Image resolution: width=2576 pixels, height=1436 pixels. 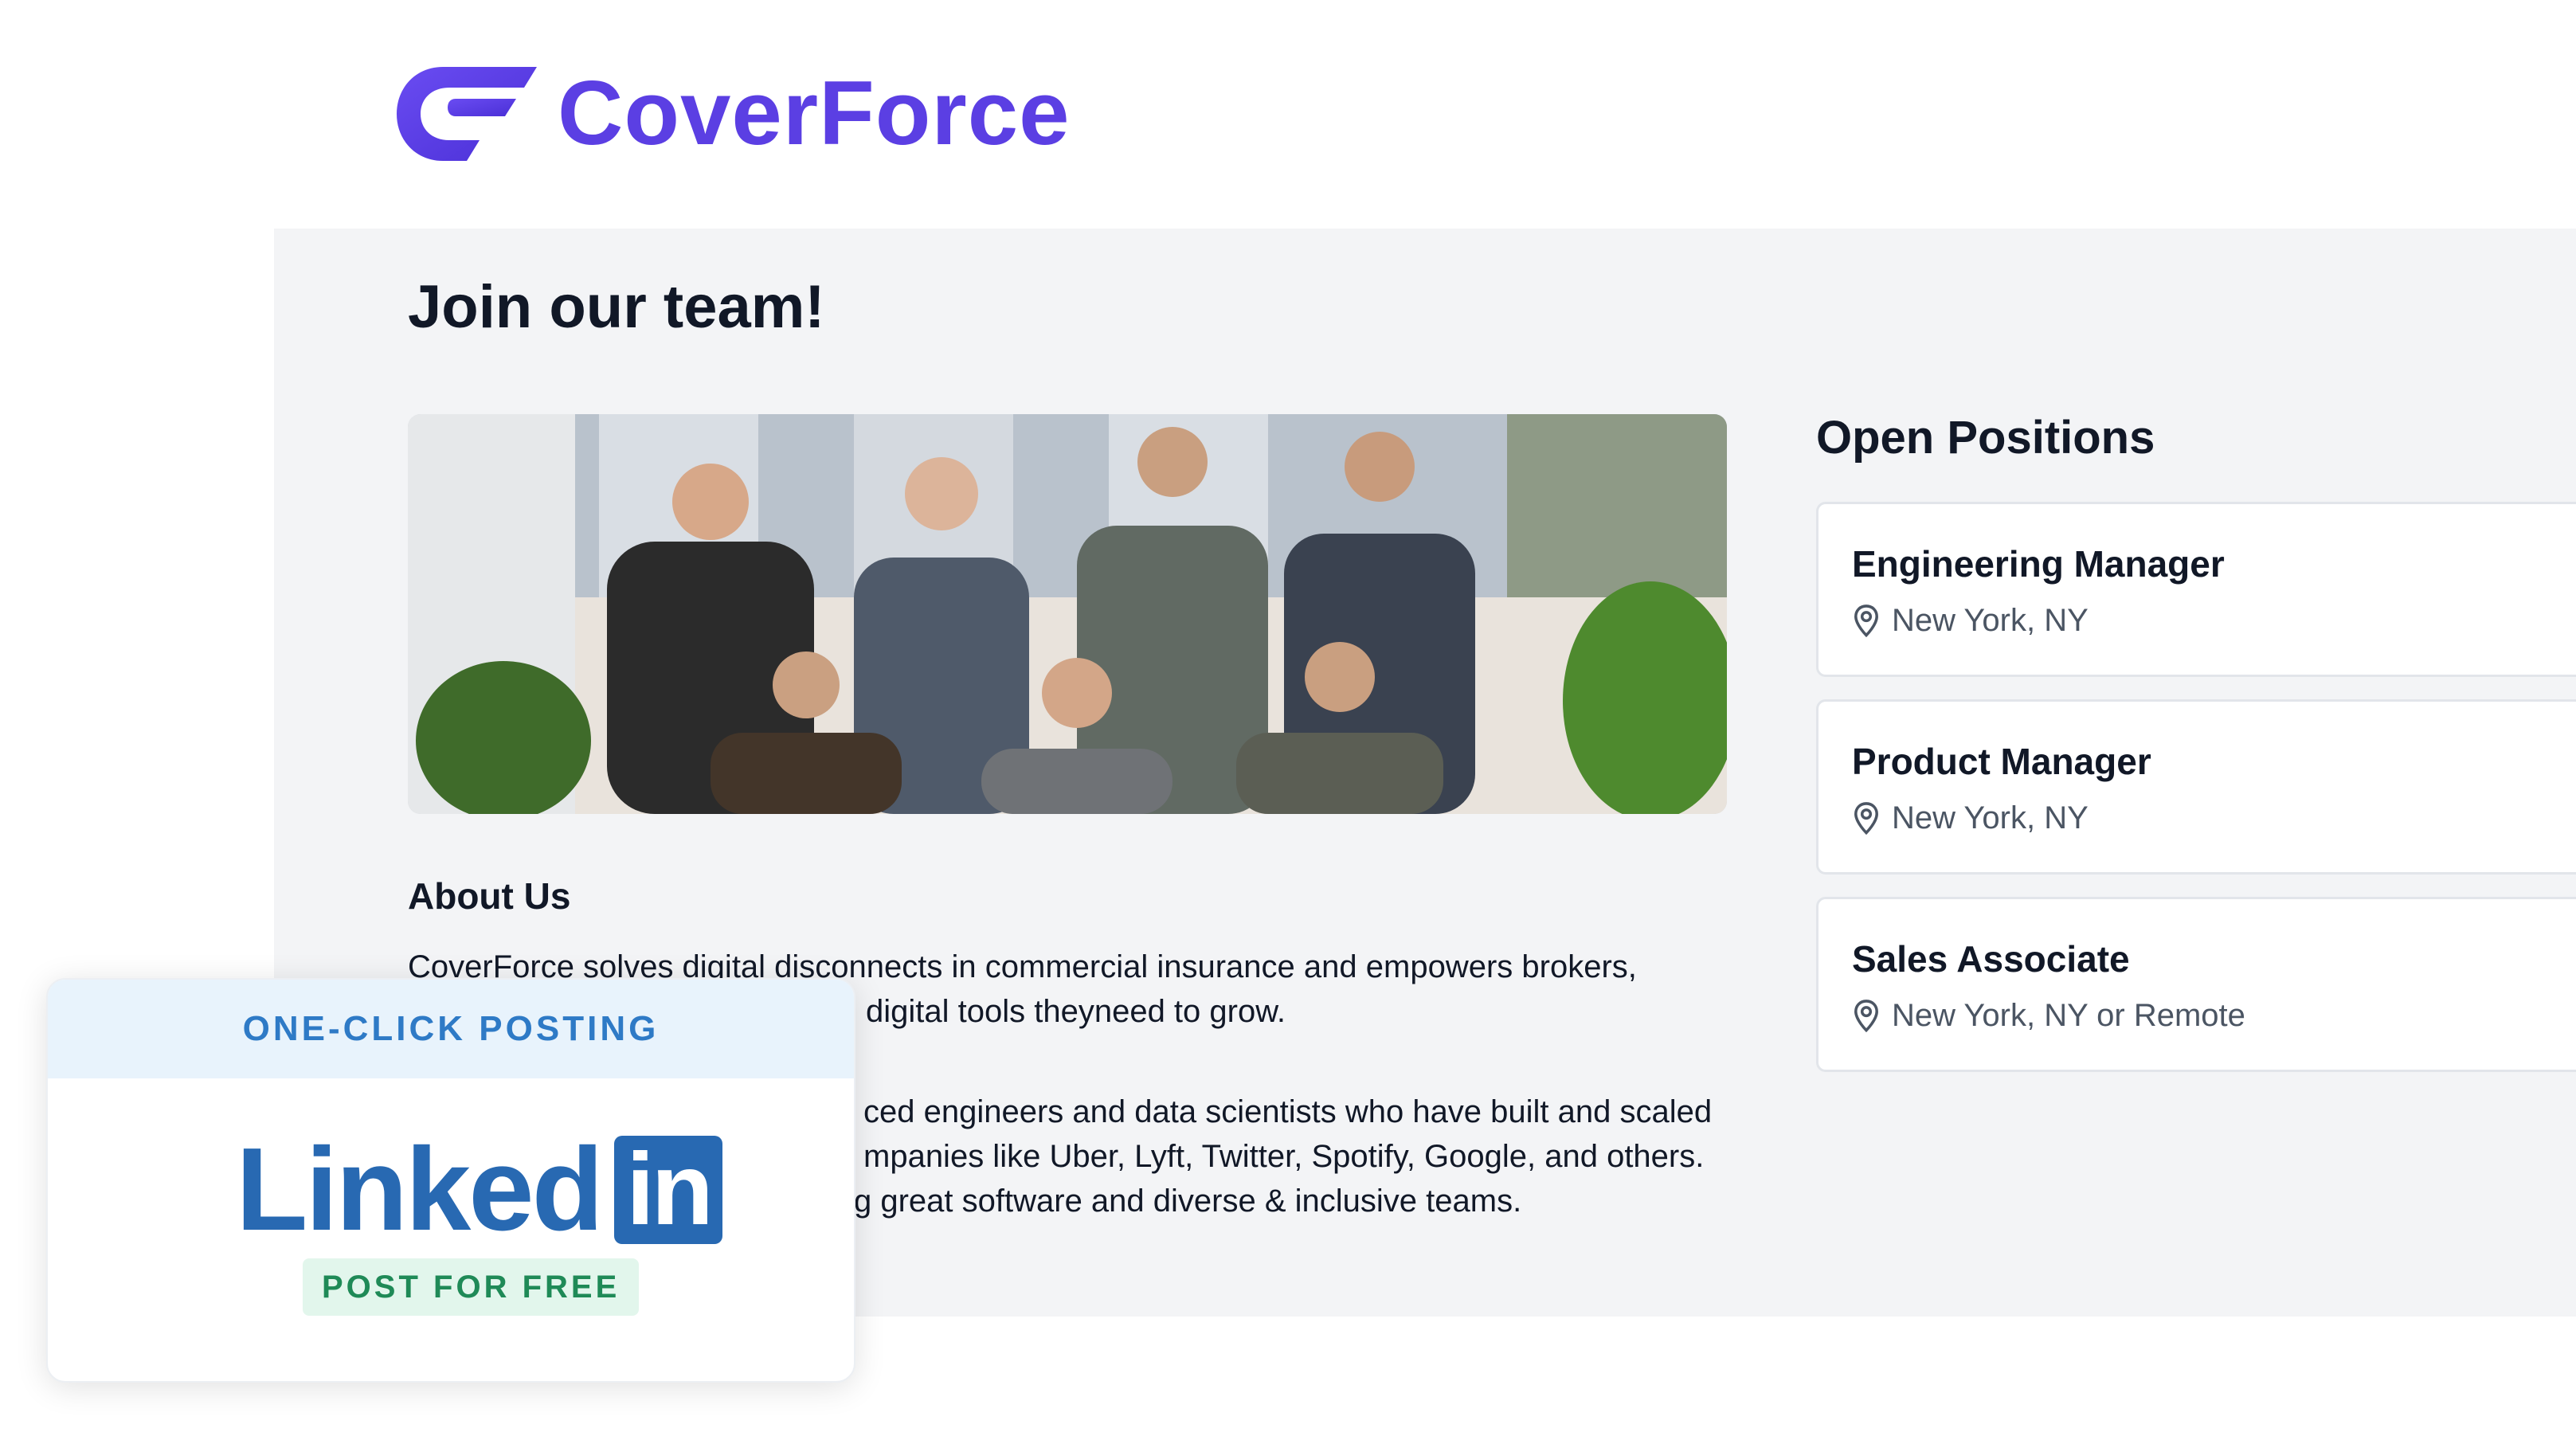 What do you see at coordinates (1067, 614) in the screenshot?
I see `team-photo` at bounding box center [1067, 614].